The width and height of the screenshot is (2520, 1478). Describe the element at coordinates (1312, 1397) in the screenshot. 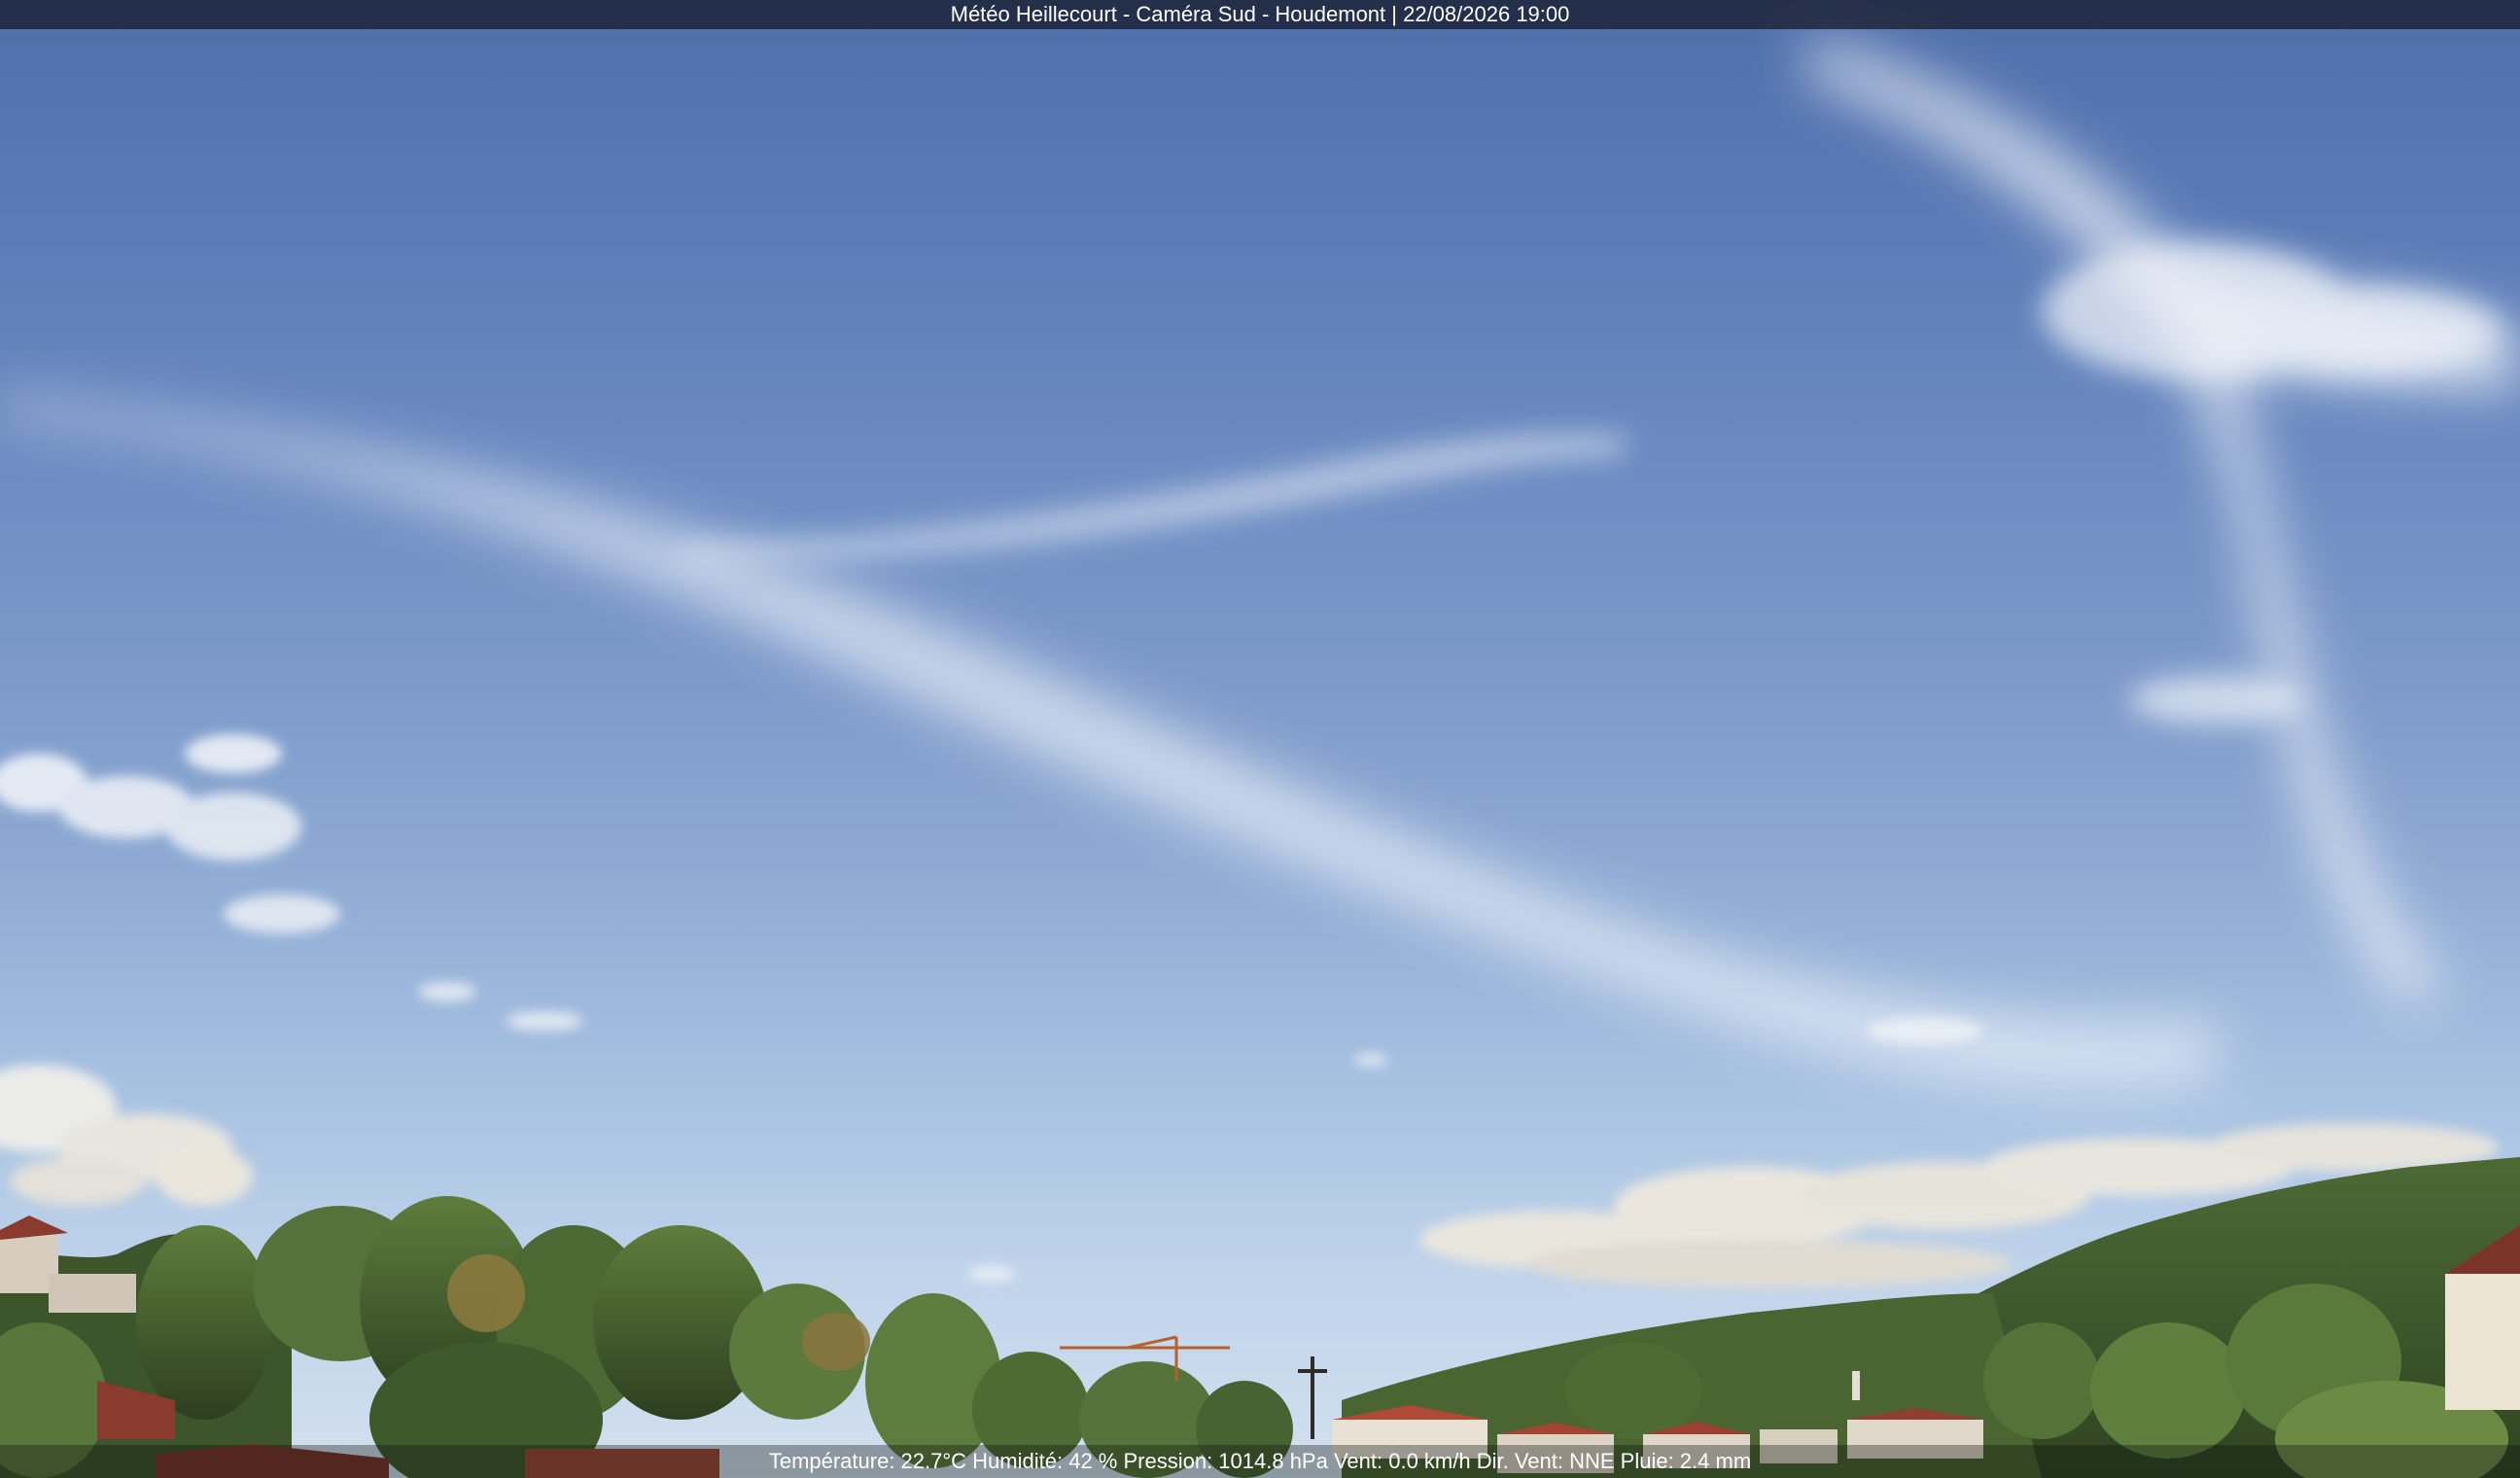

I see `antenna-pole` at that location.